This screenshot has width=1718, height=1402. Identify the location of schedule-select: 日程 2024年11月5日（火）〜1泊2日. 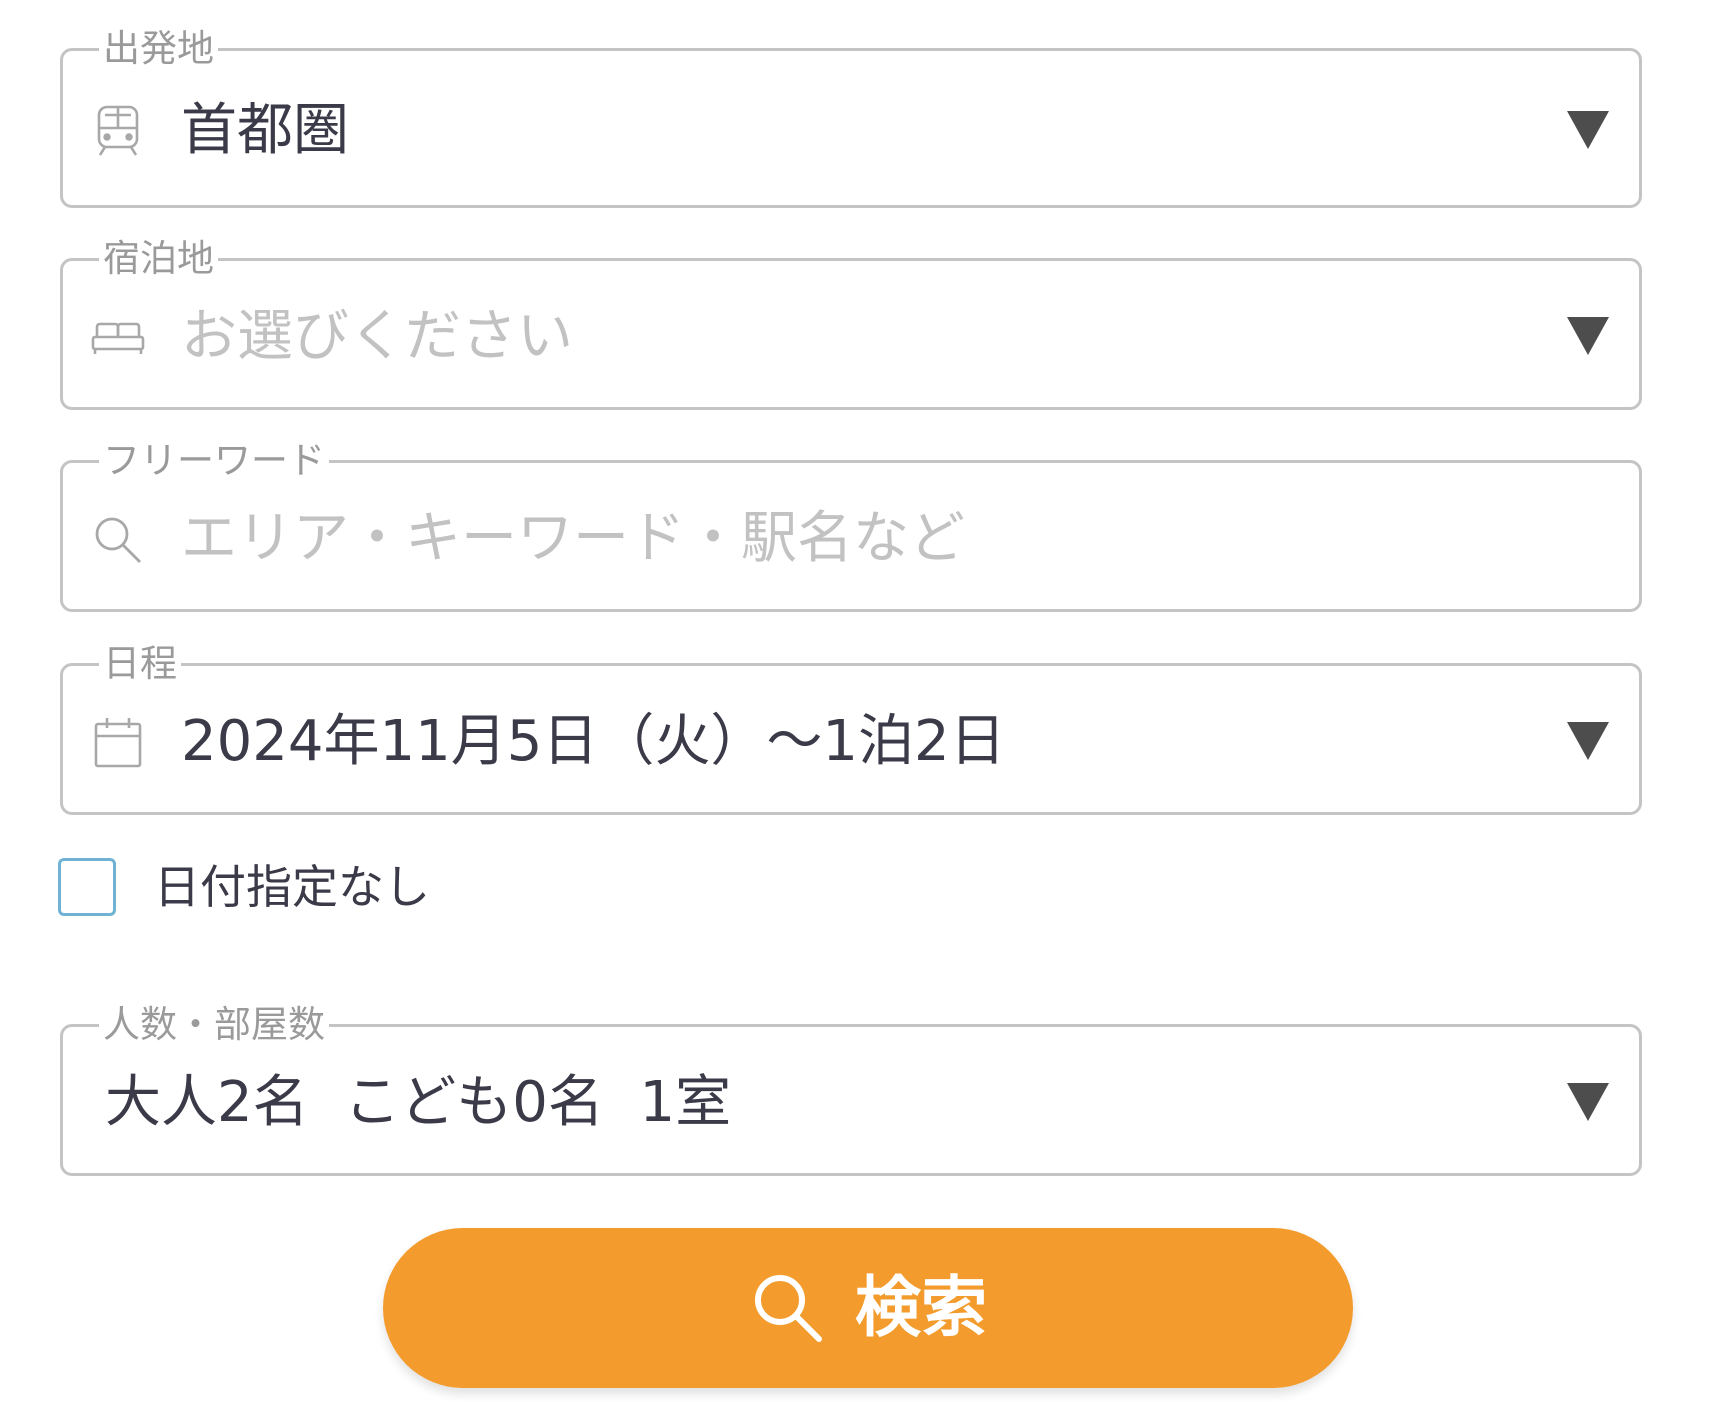
(851, 728).